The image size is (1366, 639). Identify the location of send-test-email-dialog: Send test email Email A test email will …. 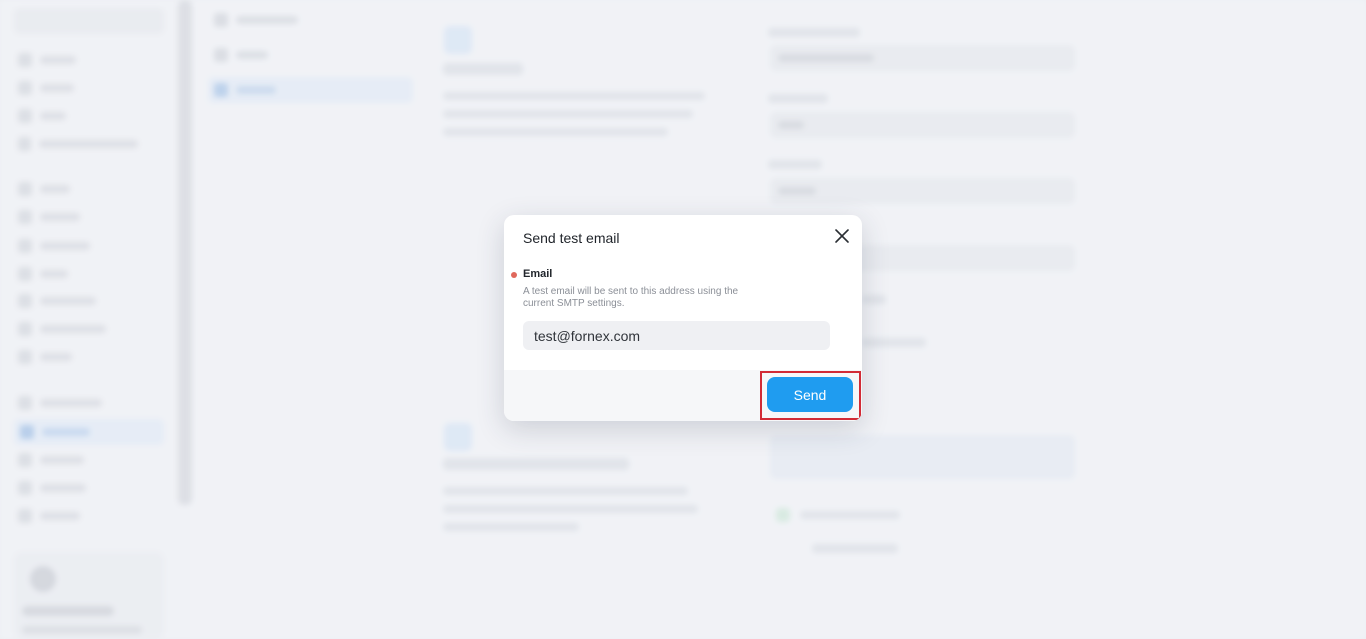
(683, 318).